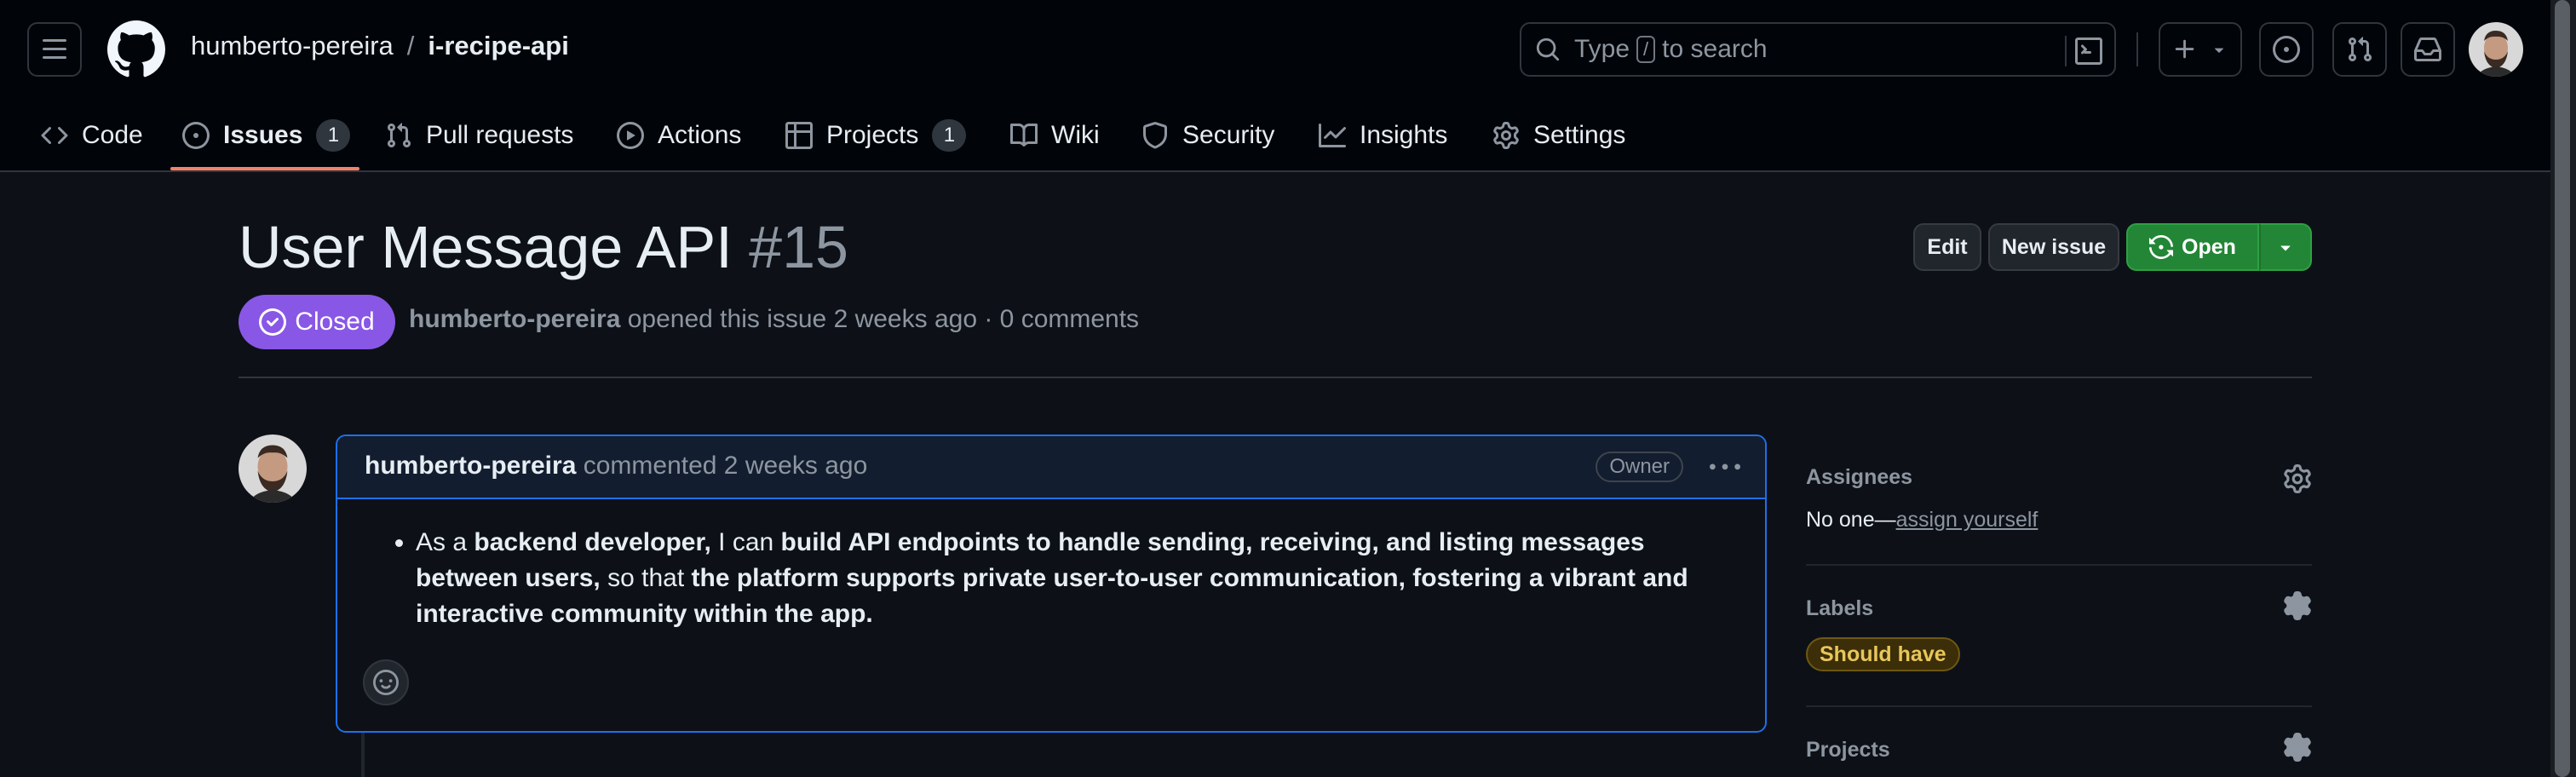 The image size is (2576, 777). What do you see at coordinates (2297, 605) in the screenshot?
I see `labels-gear-icon` at bounding box center [2297, 605].